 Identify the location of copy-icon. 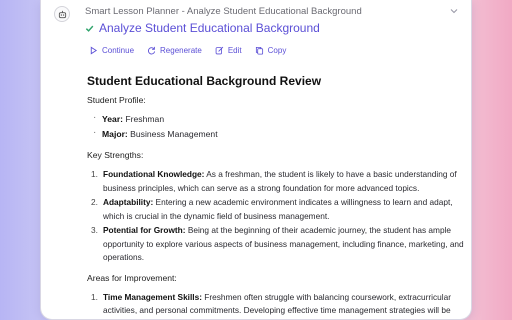
(259, 50).